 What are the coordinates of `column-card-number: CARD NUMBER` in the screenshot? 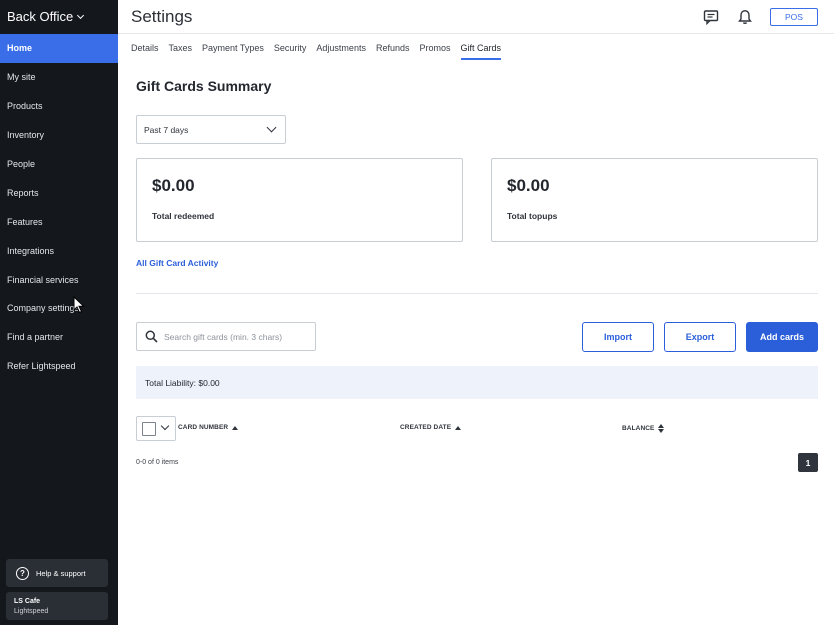 It's located at (208, 427).